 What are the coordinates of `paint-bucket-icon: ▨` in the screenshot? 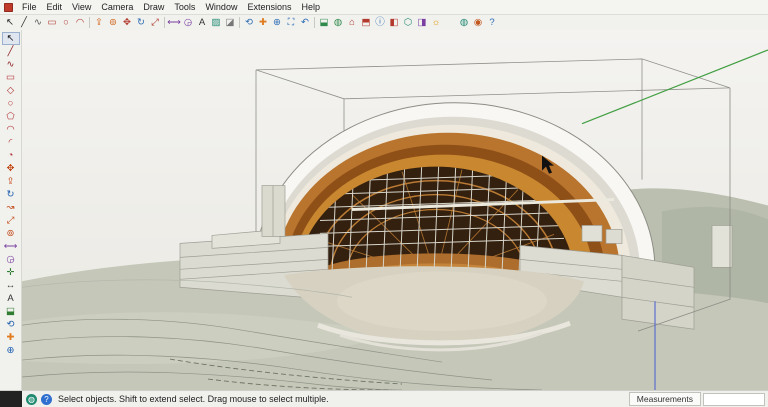 It's located at (216, 22).